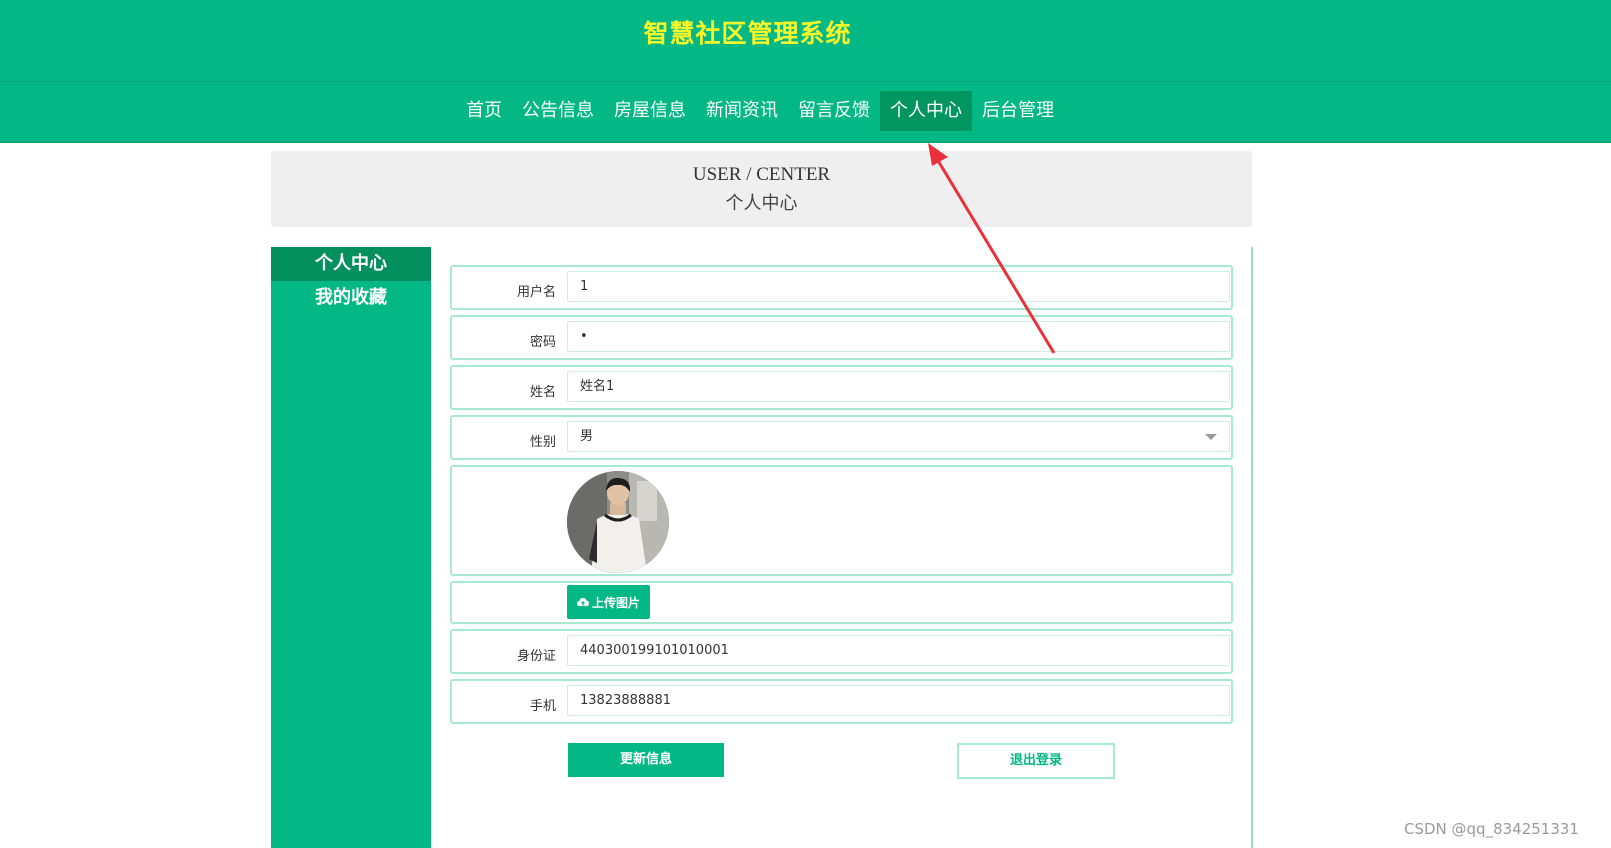  What do you see at coordinates (650, 111) in the screenshot?
I see `nav-item-houses: 房屋信息` at bounding box center [650, 111].